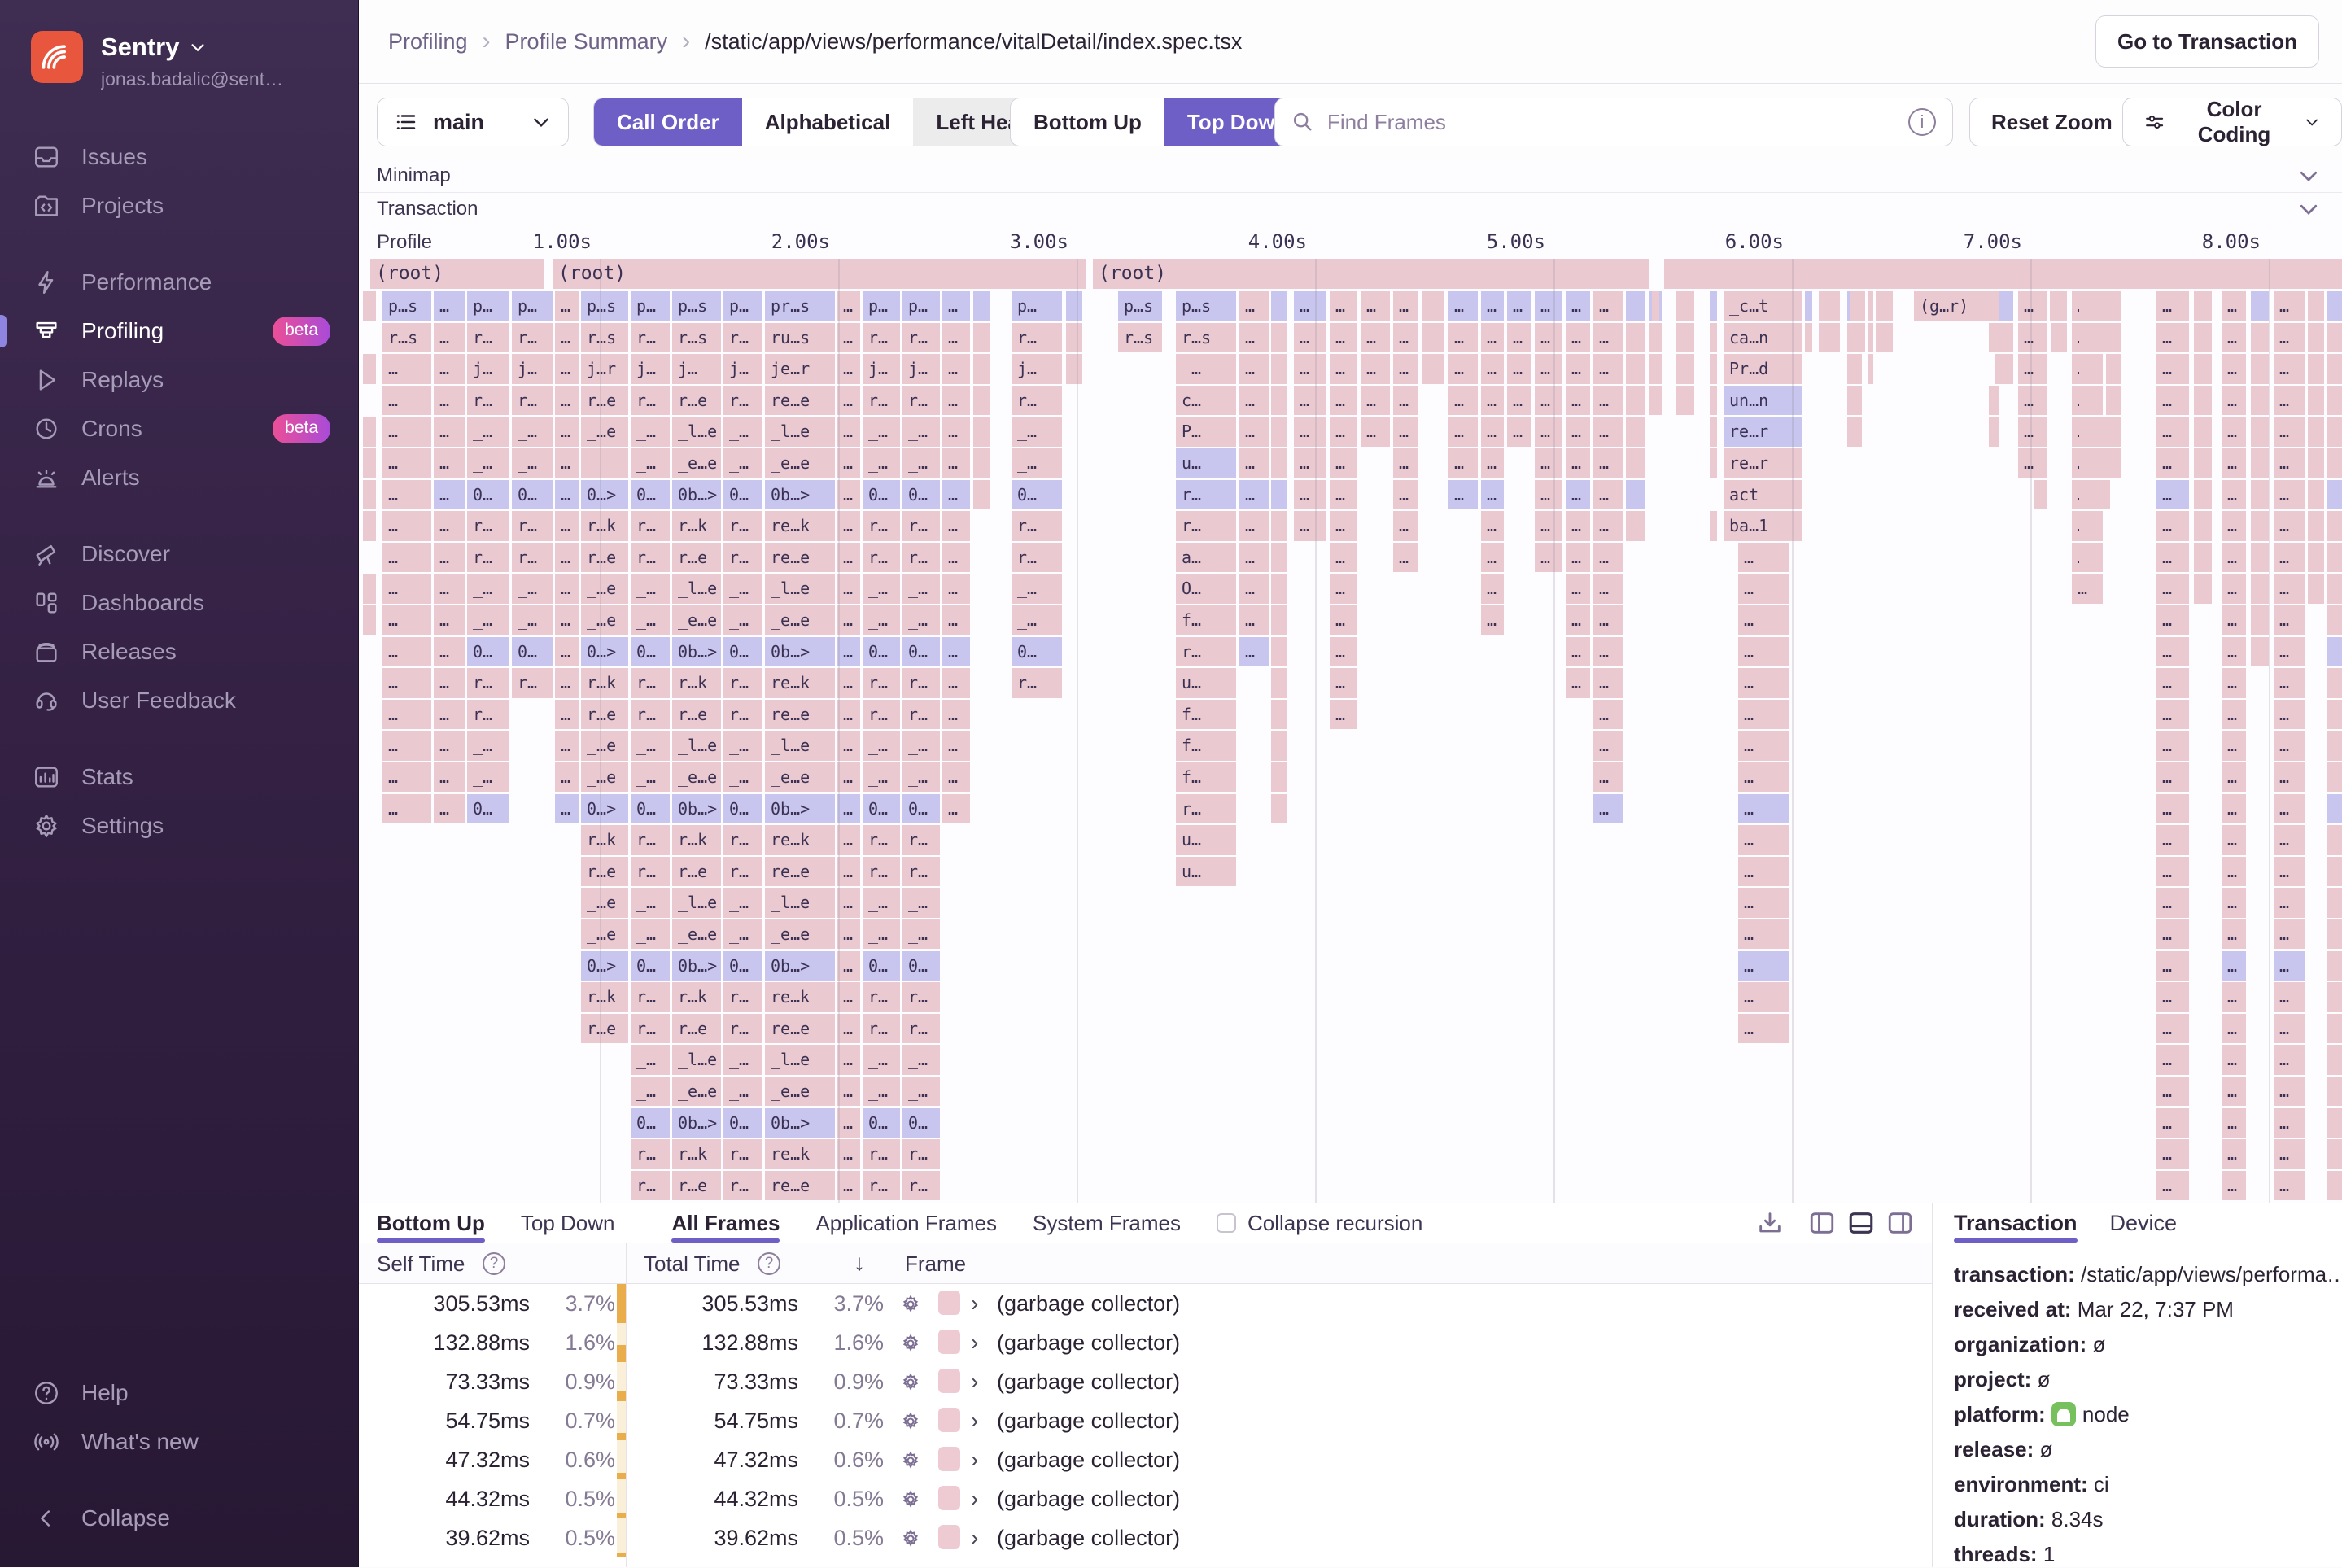 The width and height of the screenshot is (2342, 1568). I want to click on flame-frame: p…s, so click(1206, 306).